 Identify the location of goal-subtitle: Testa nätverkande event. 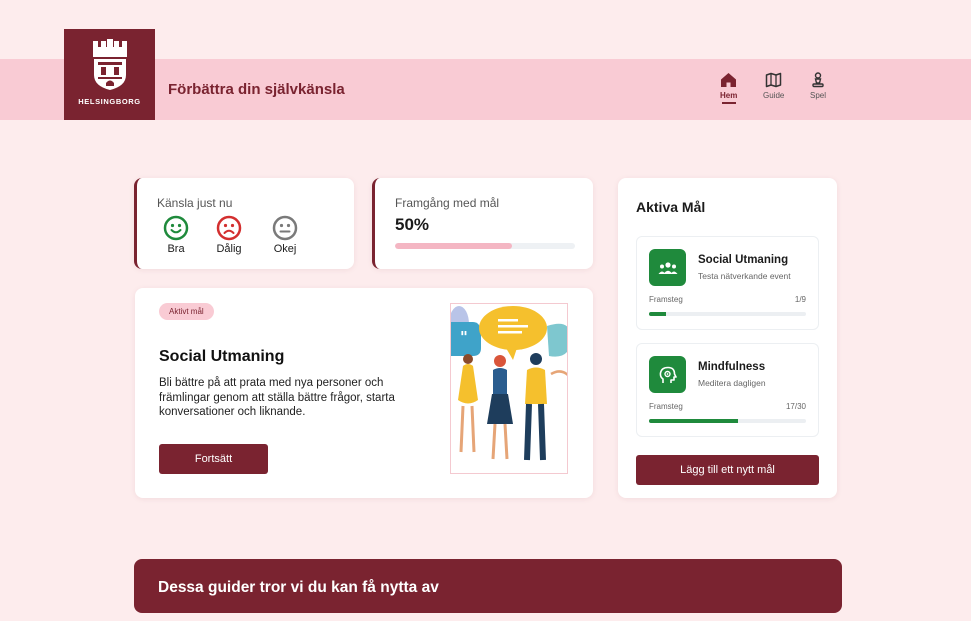
(744, 276).